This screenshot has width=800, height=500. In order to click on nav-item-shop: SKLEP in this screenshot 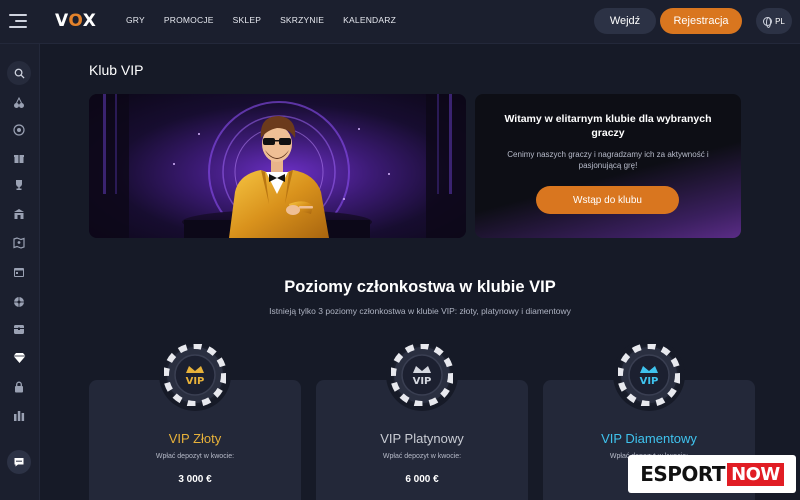, I will do `click(247, 20)`.